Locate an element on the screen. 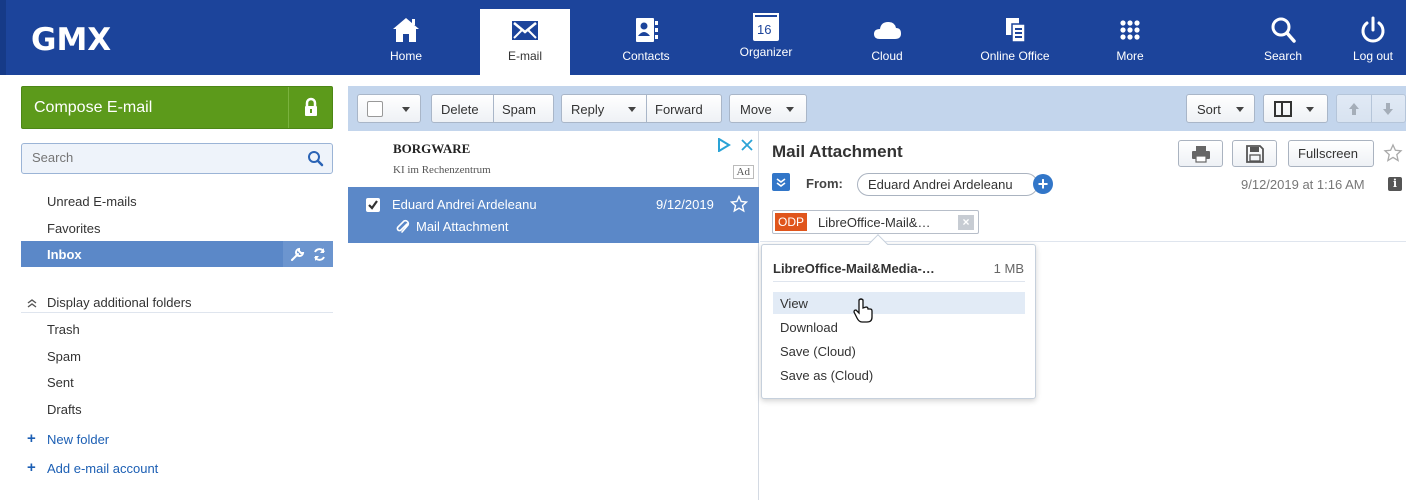  sidebar-item-label: Sent is located at coordinates (60, 382).